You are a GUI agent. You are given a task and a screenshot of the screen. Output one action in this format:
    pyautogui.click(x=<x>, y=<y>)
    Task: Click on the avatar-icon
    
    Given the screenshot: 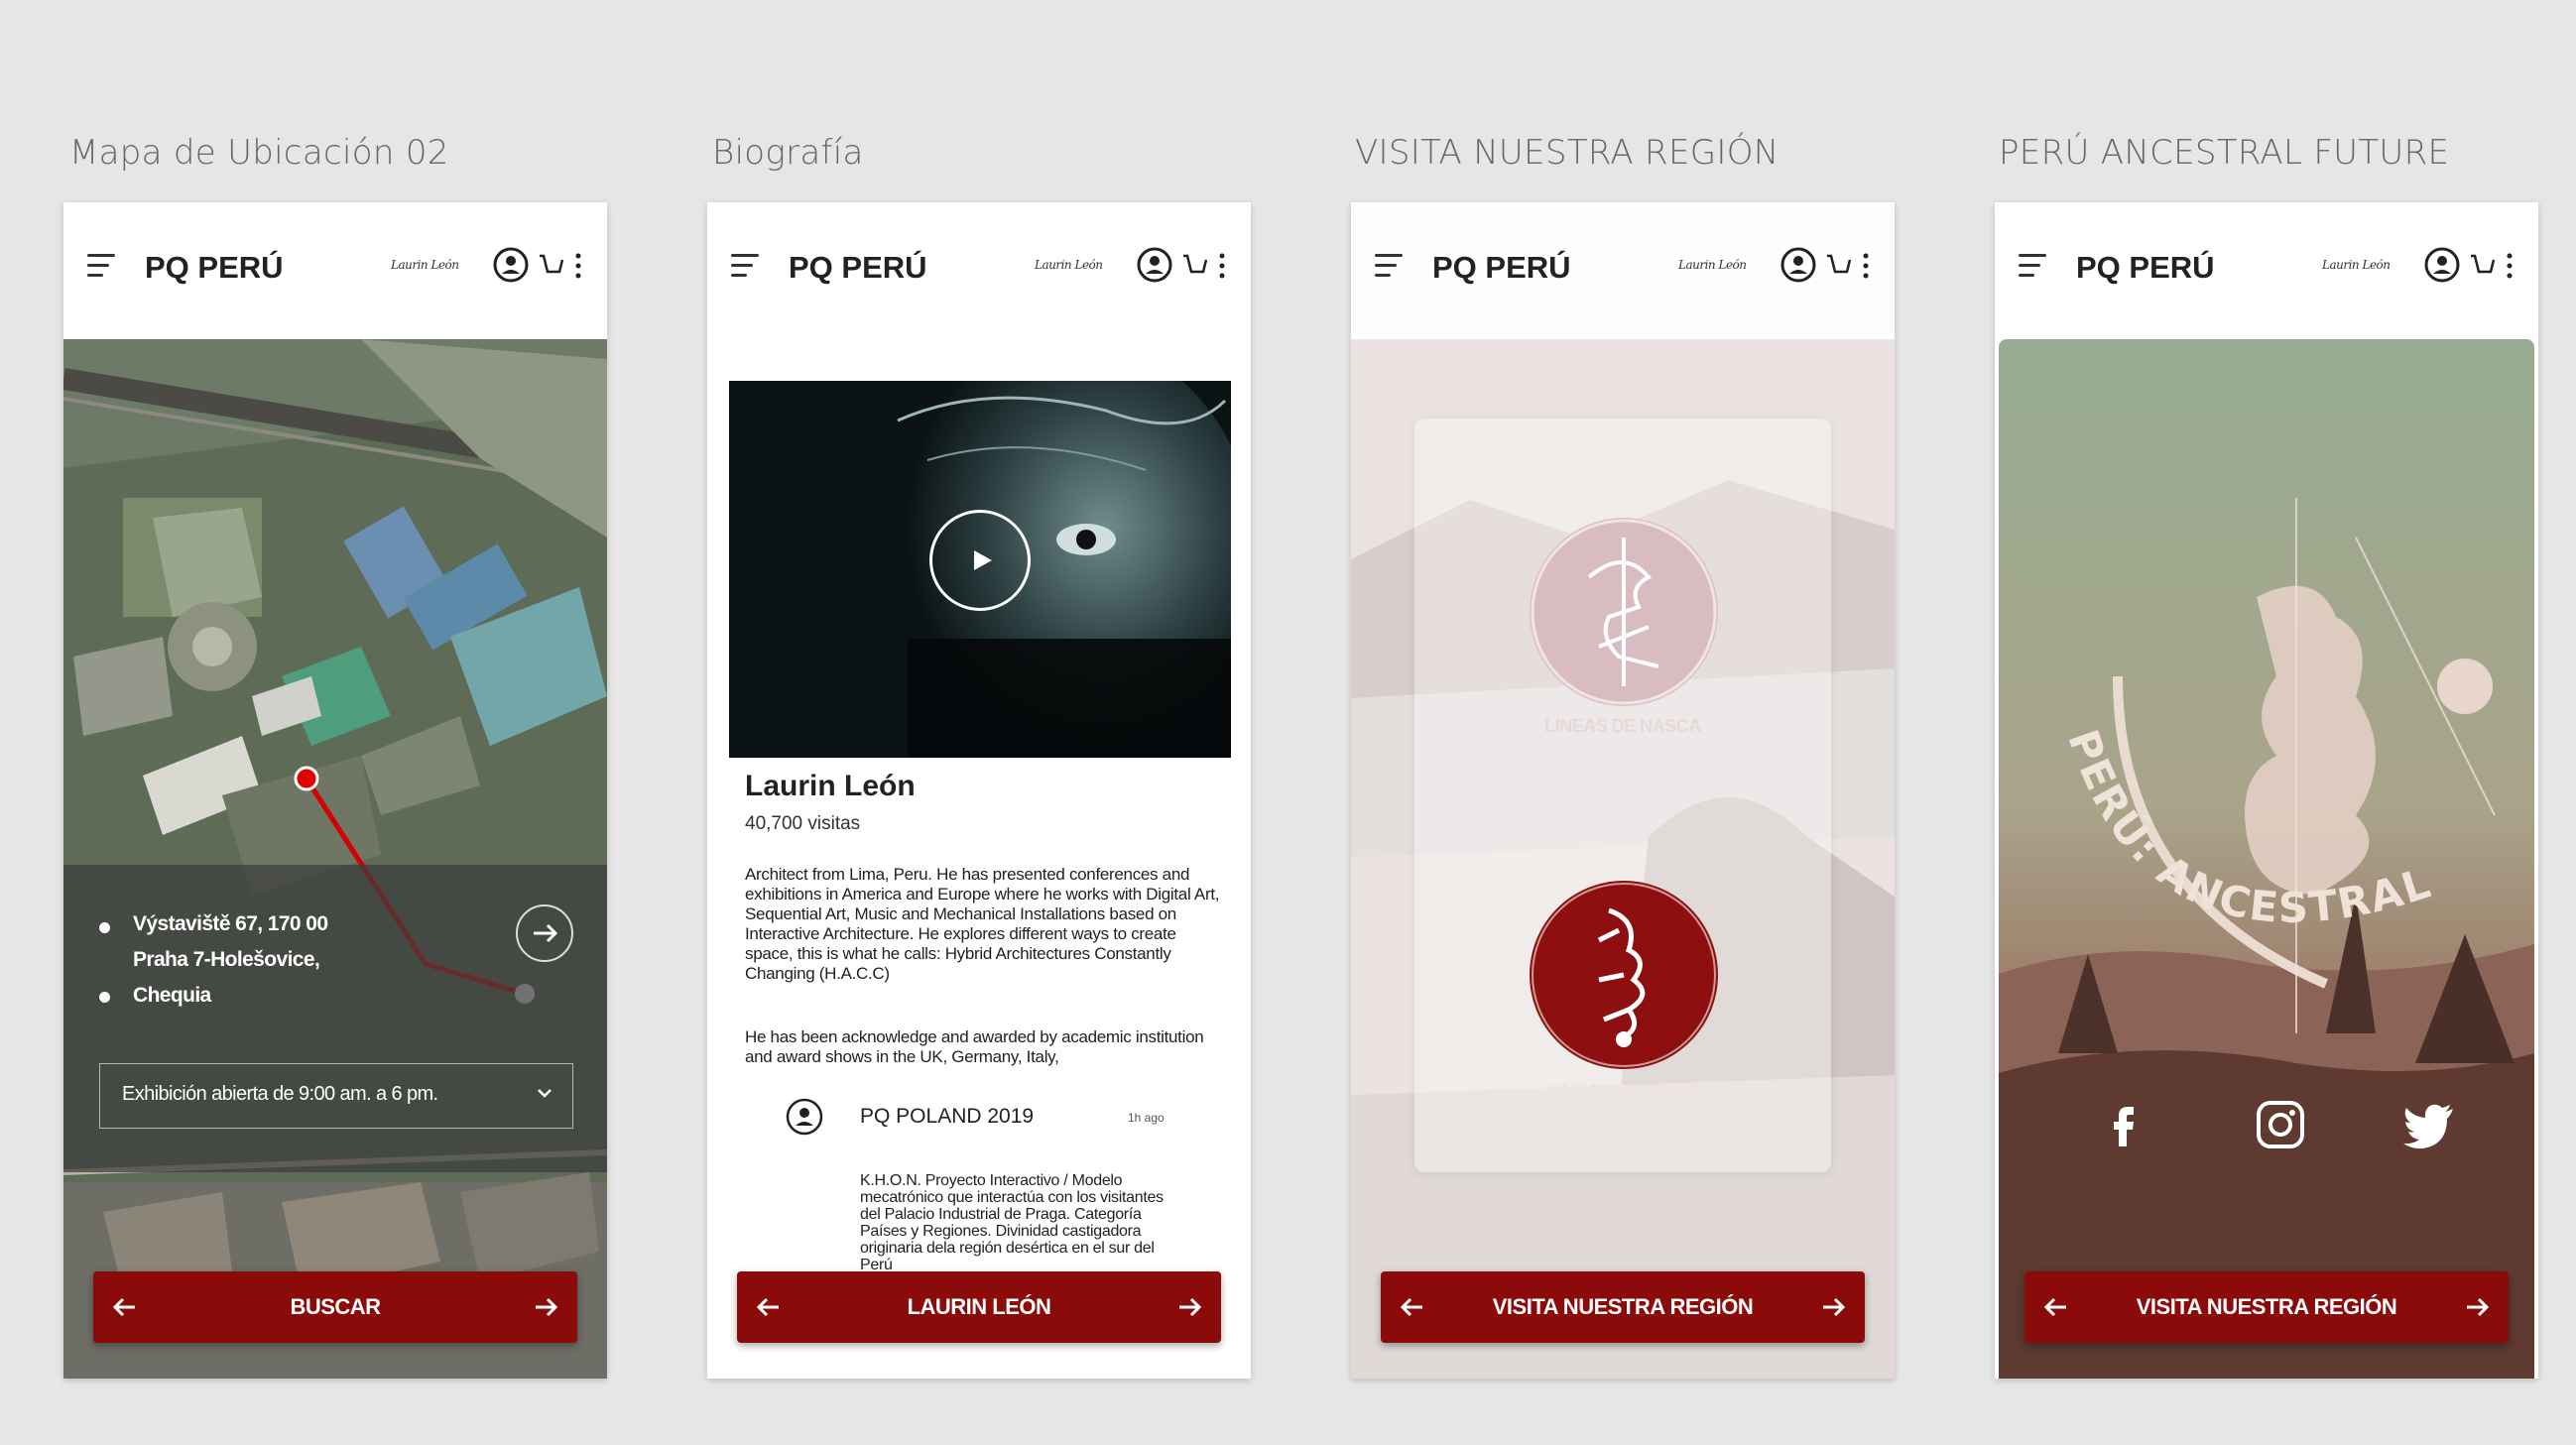 What is the action you would take?
    pyautogui.click(x=804, y=1117)
    